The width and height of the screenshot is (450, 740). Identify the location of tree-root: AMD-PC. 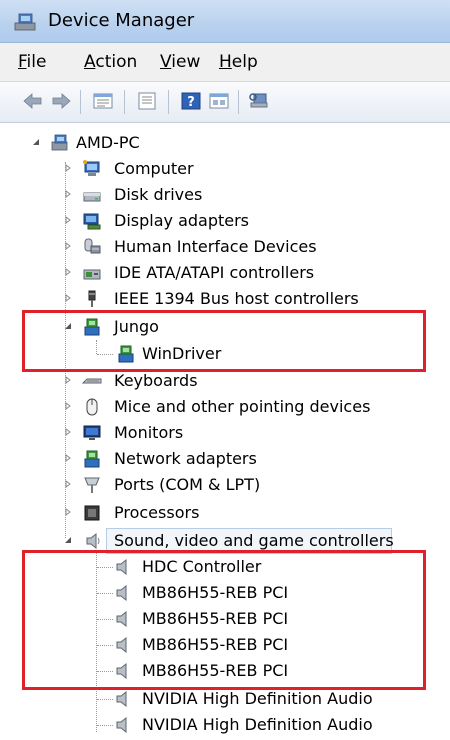
(128, 143).